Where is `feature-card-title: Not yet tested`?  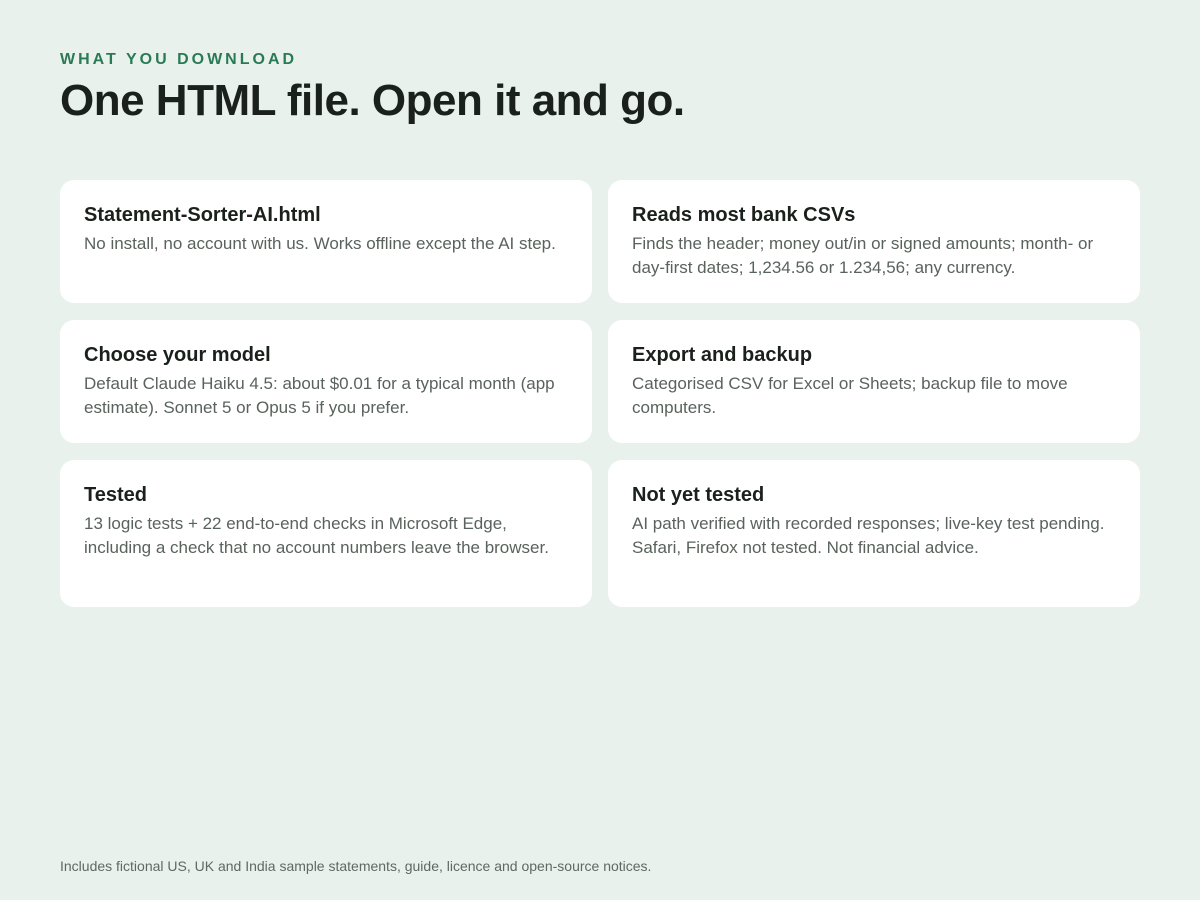 feature-card-title: Not yet tested is located at coordinates (698, 495).